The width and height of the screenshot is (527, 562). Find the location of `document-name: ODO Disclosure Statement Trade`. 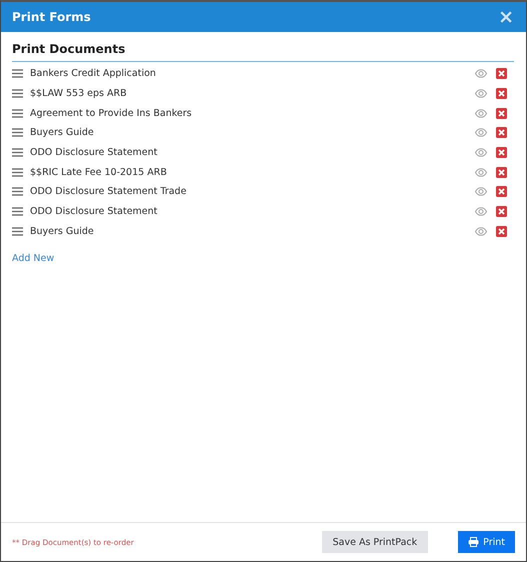

document-name: ODO Disclosure Statement Trade is located at coordinates (109, 192).